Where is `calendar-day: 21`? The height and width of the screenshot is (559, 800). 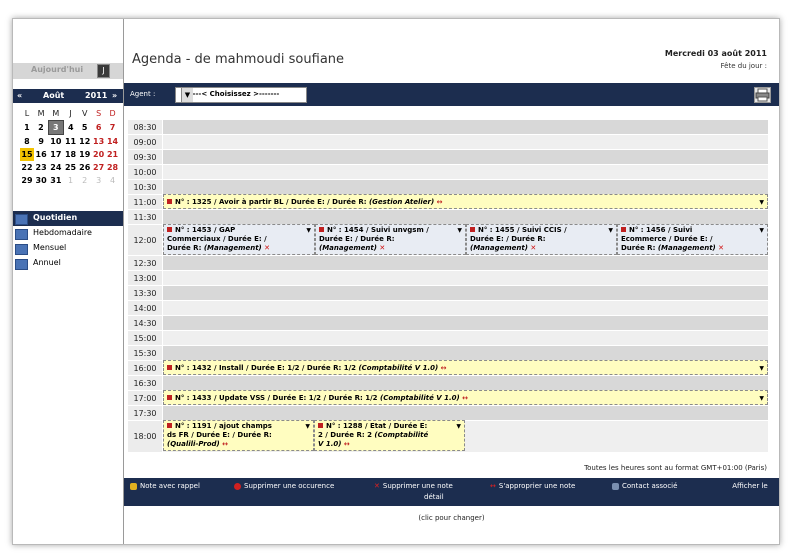 calendar-day: 21 is located at coordinates (113, 154).